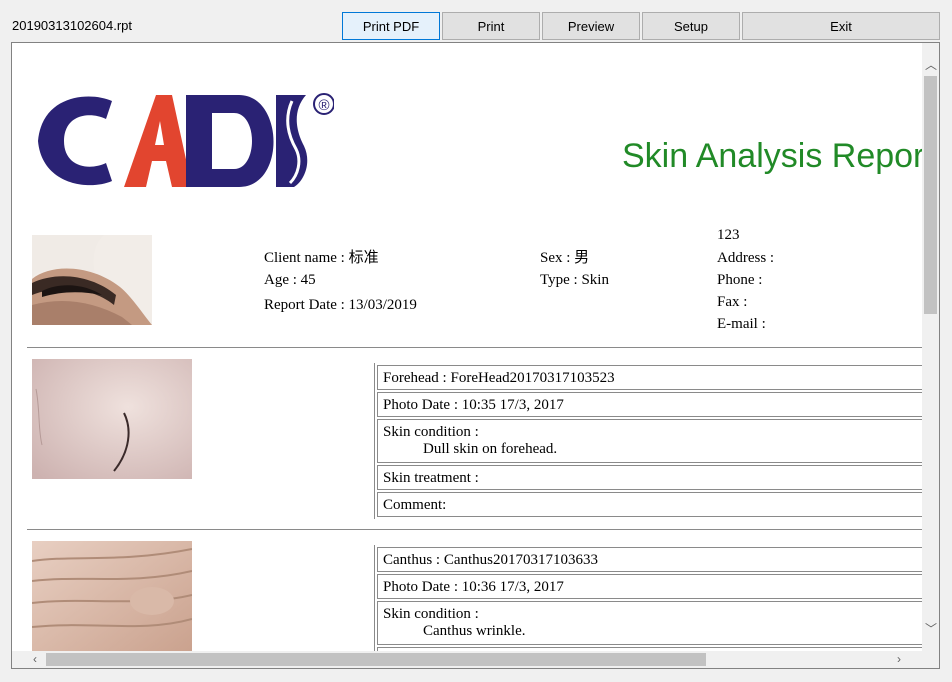 The image size is (952, 682). I want to click on horizontal-scrollbar: ‹ ›, so click(467, 659).